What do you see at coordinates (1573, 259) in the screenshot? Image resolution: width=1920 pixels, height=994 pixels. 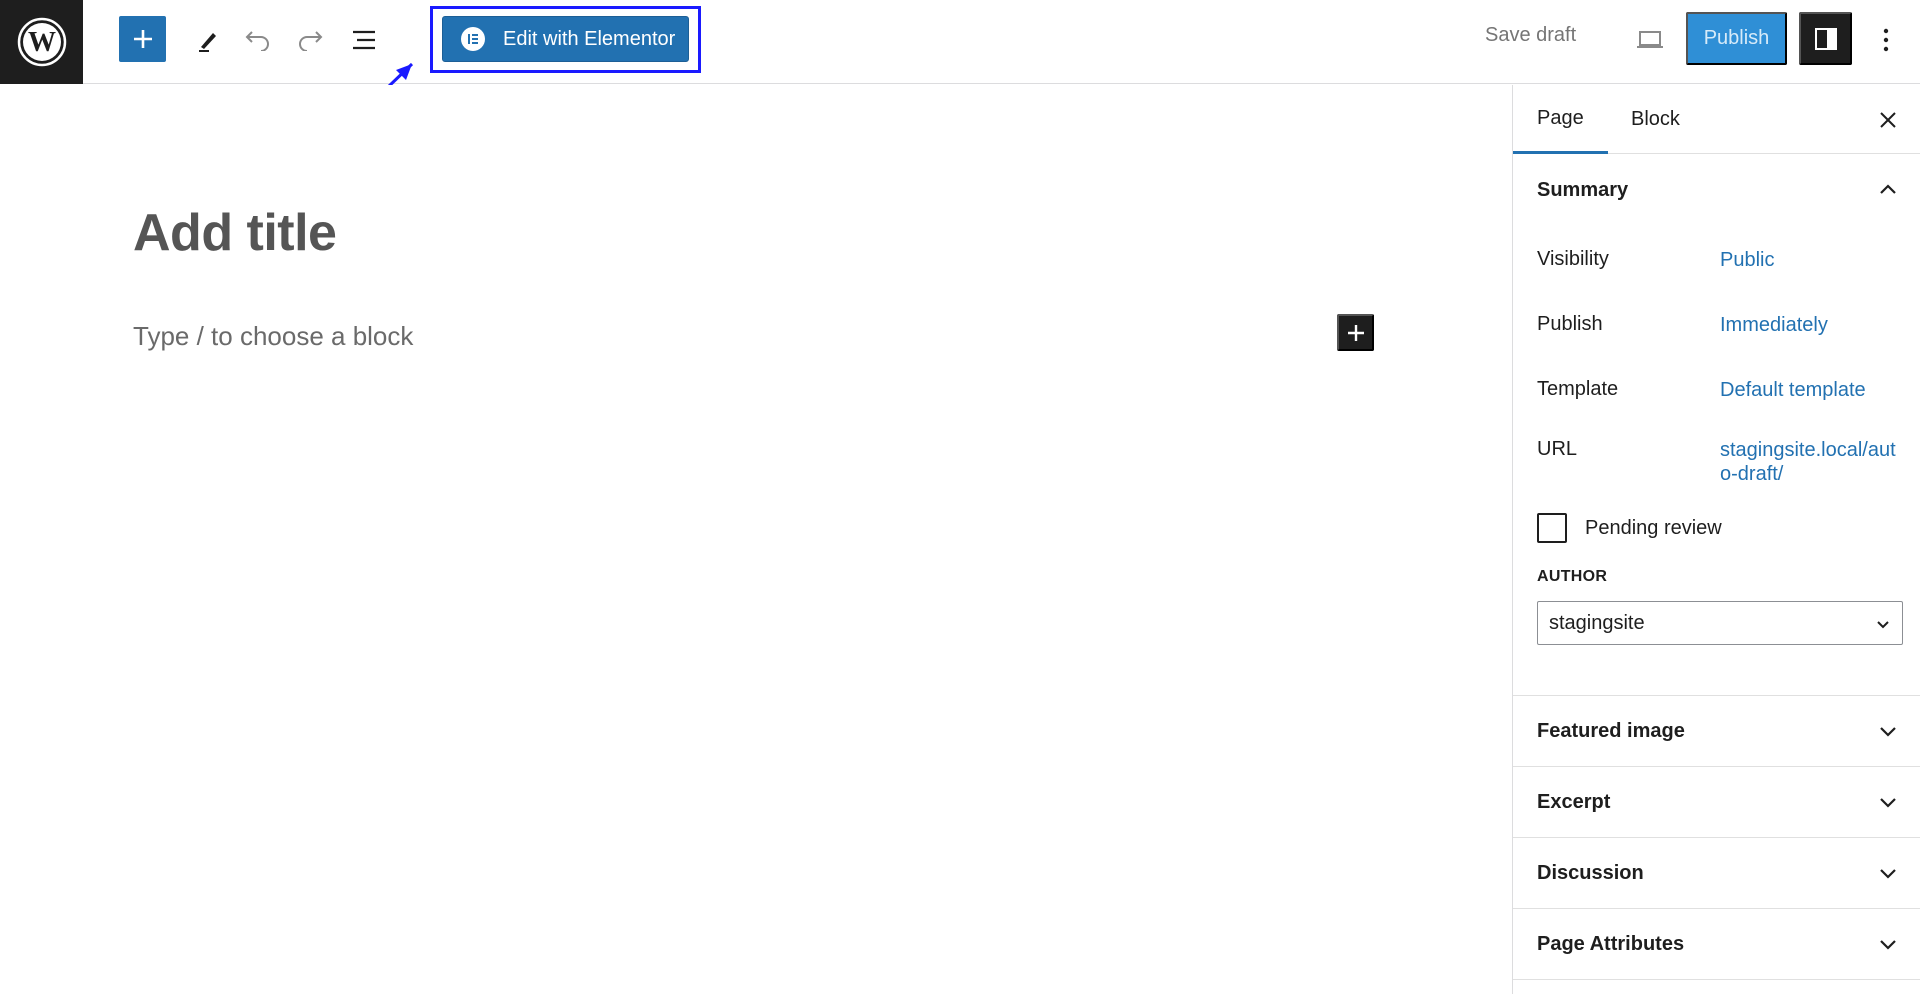 I see `visibility-label: Visibility` at bounding box center [1573, 259].